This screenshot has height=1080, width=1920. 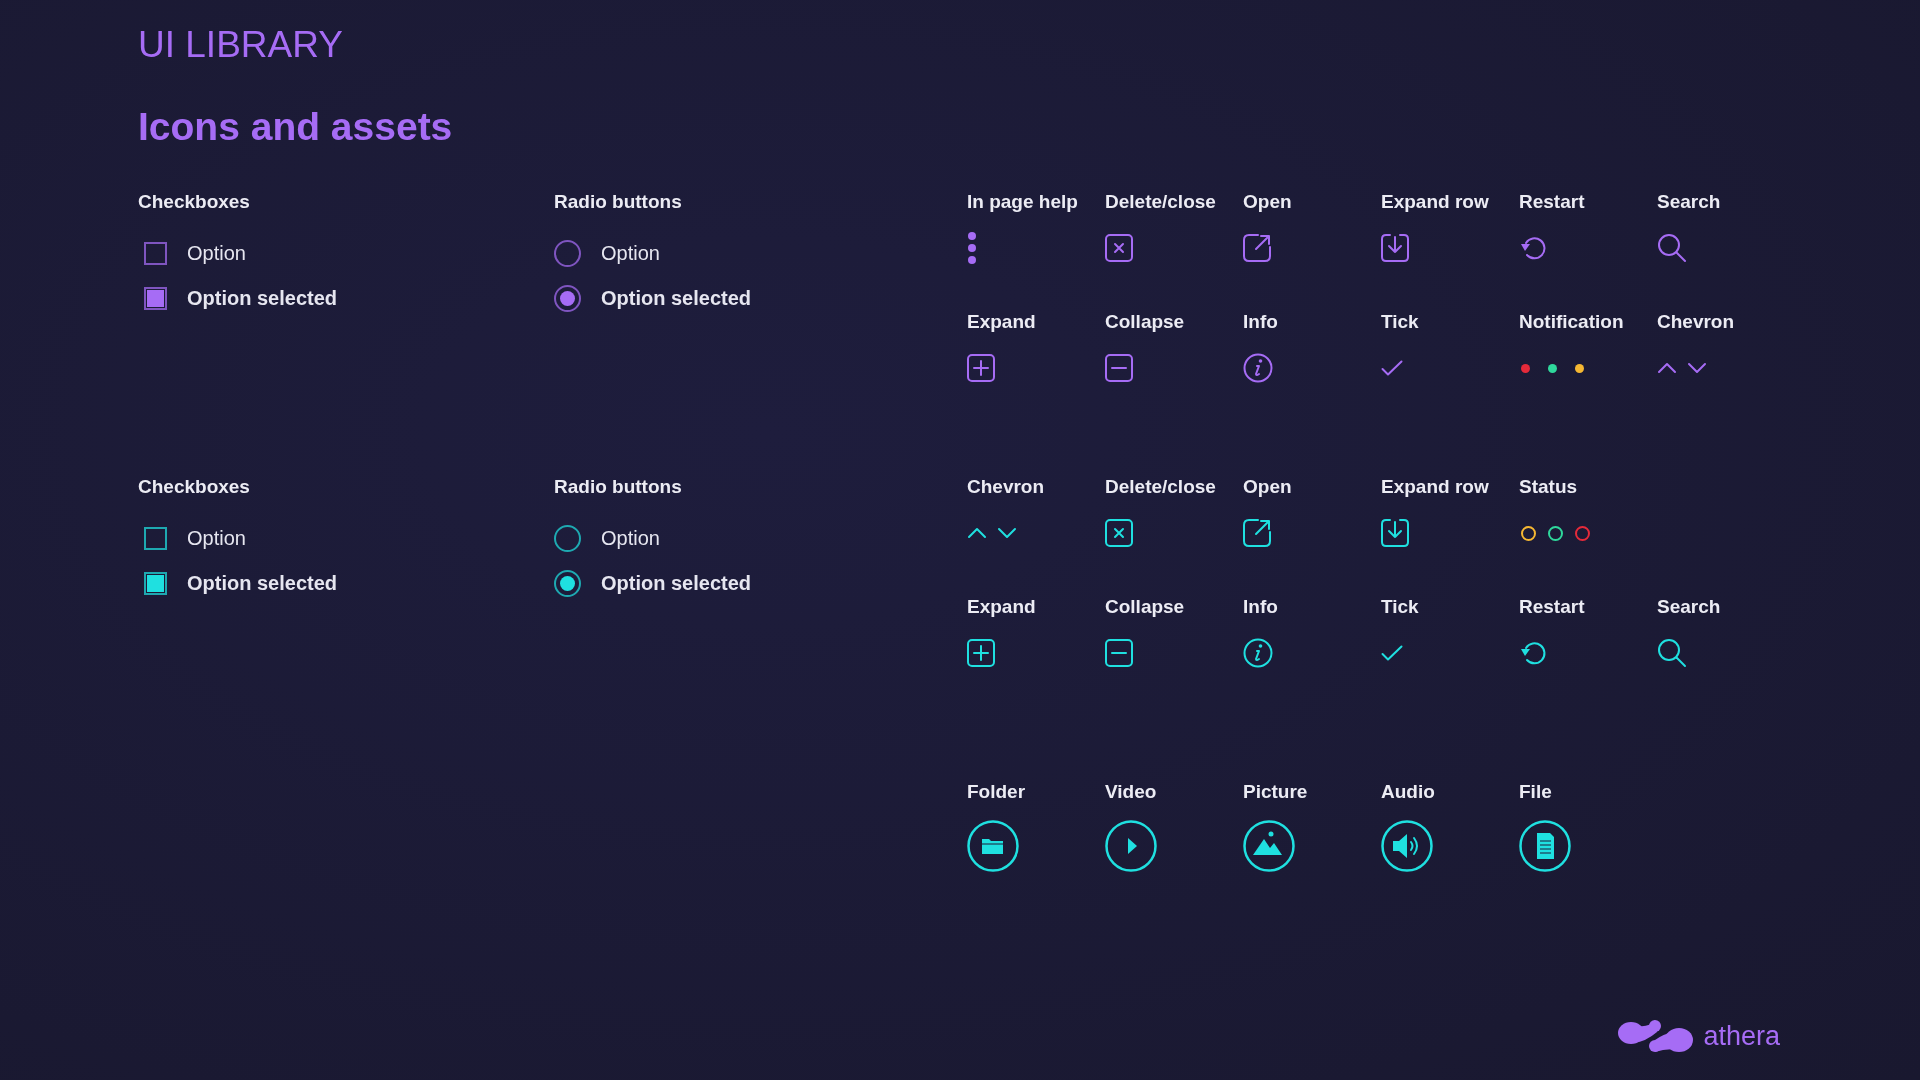 I want to click on icon-label: Notification, so click(x=1572, y=322).